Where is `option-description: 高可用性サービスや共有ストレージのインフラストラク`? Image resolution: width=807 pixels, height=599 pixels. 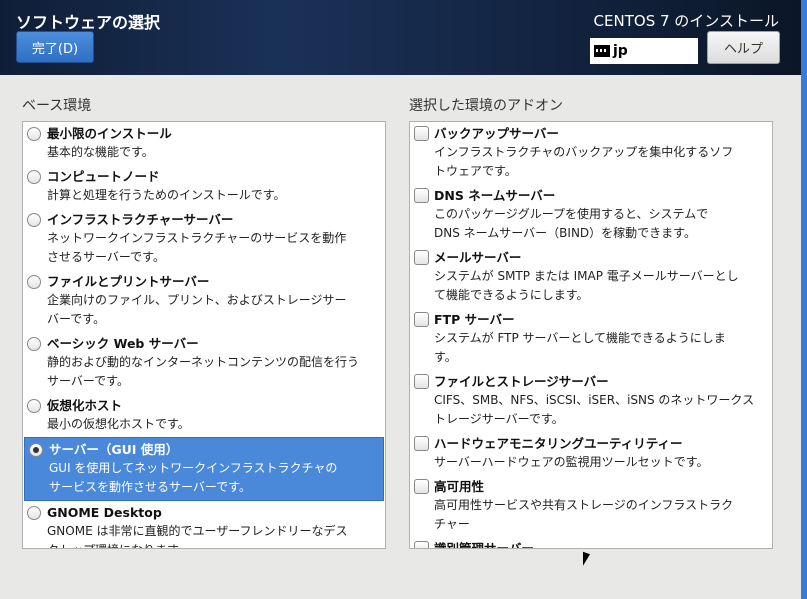 option-description: 高可用性サービスや共有ストレージのインフラストラク is located at coordinates (584, 505).